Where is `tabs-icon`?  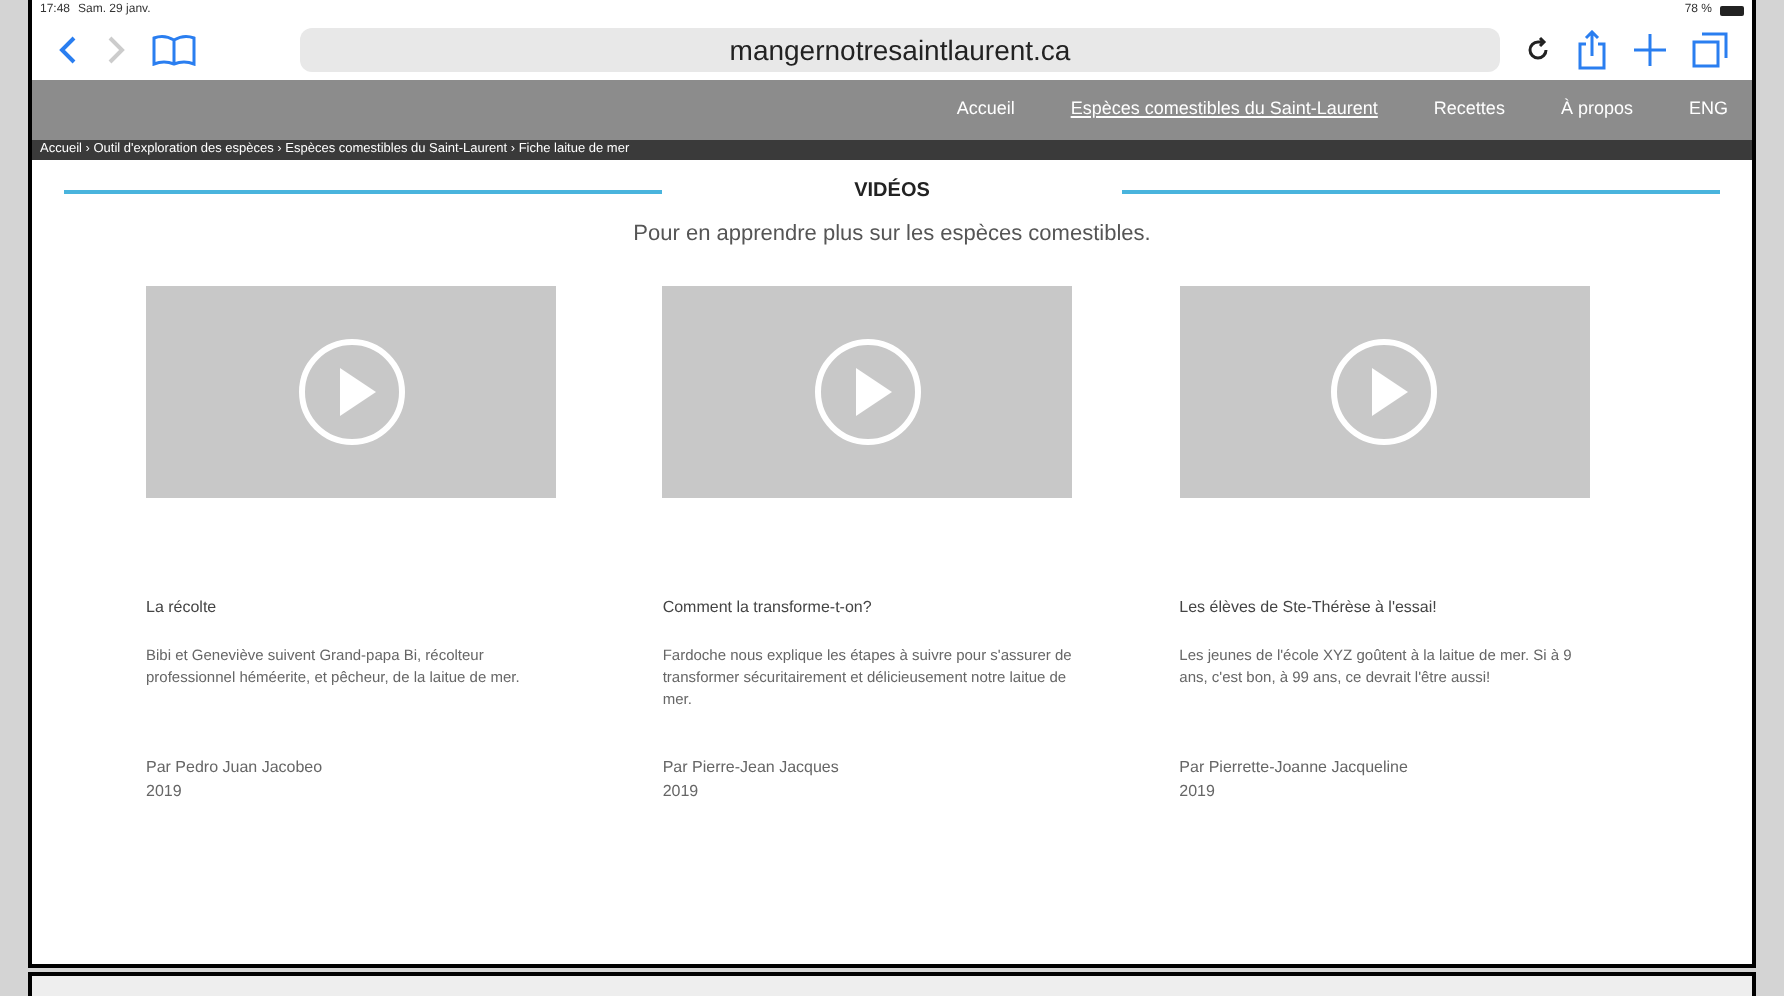 tabs-icon is located at coordinates (1710, 50).